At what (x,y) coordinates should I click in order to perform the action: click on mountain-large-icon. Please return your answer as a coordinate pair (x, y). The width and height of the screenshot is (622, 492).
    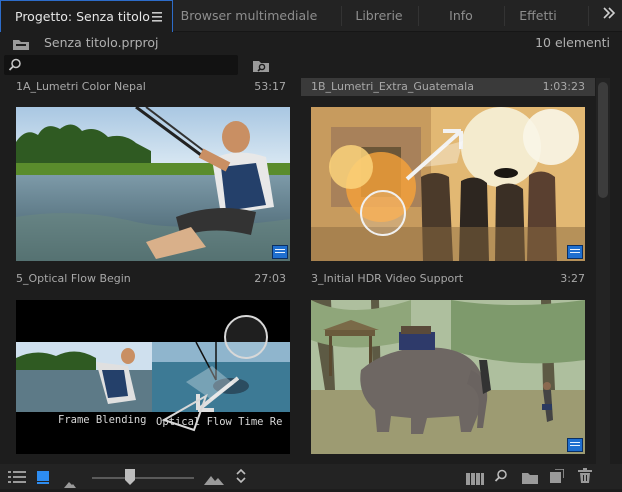
    Looking at the image, I should click on (214, 479).